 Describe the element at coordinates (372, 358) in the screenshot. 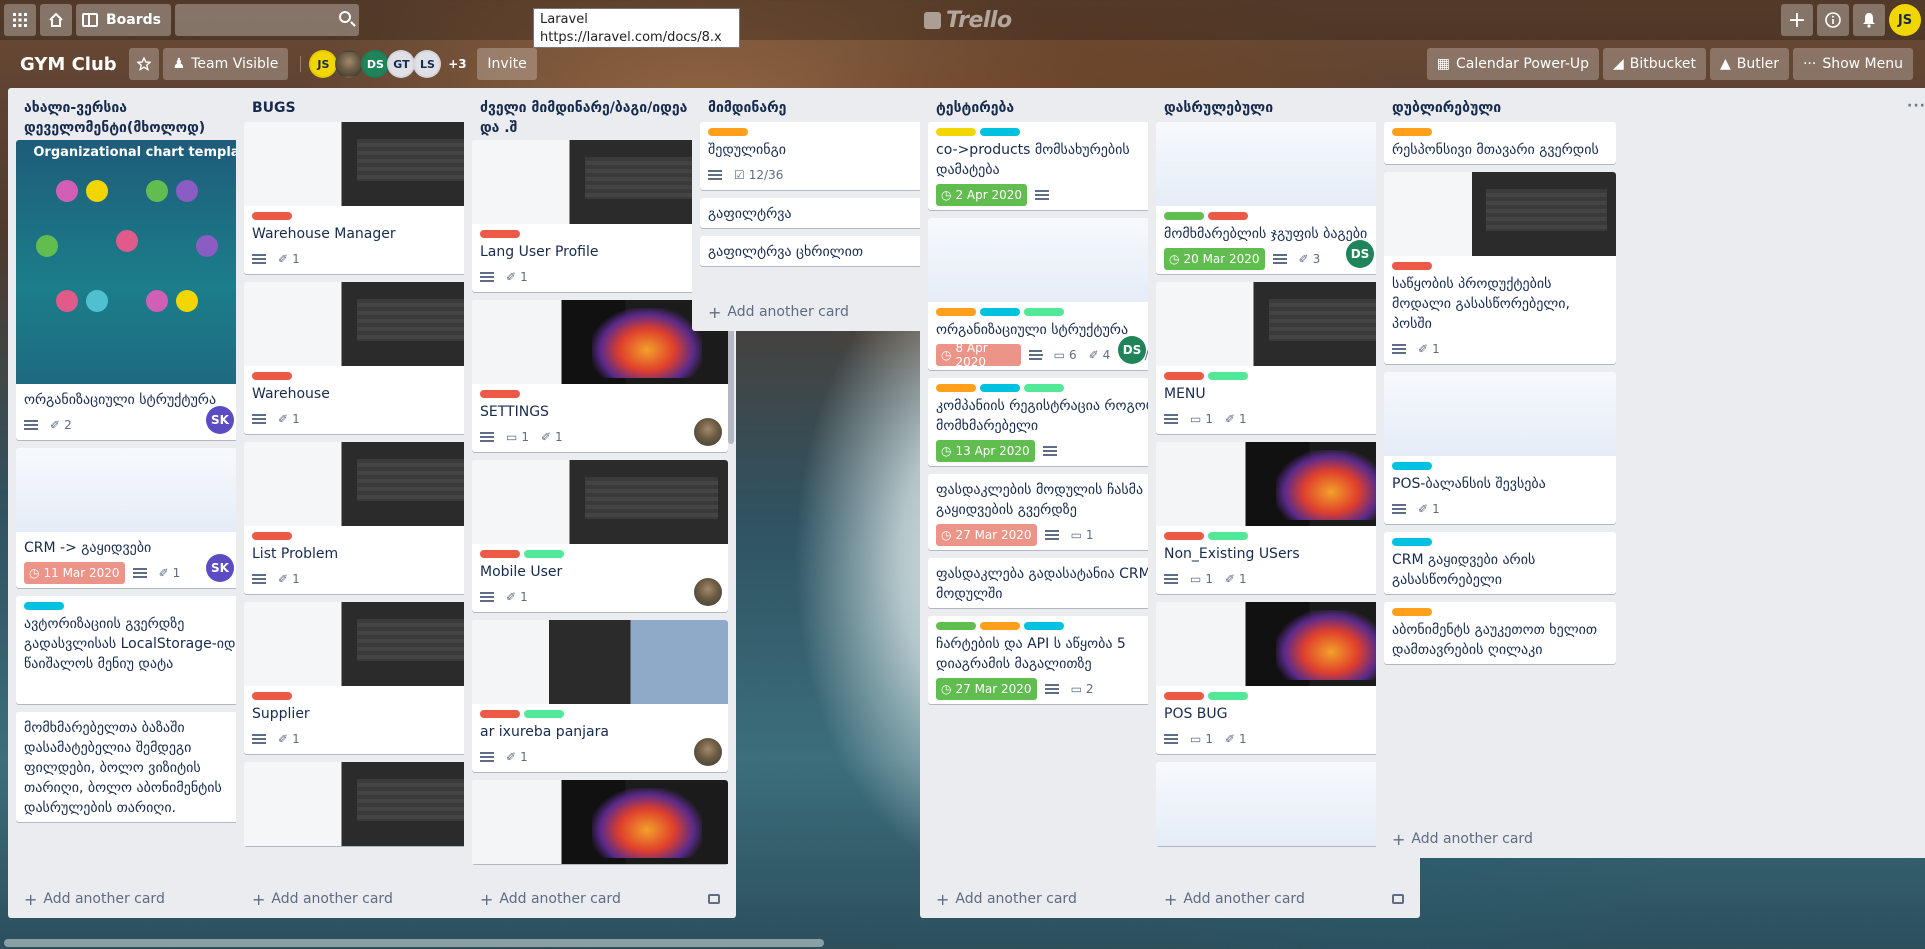

I see `card: Warehouse ✐ 1` at that location.